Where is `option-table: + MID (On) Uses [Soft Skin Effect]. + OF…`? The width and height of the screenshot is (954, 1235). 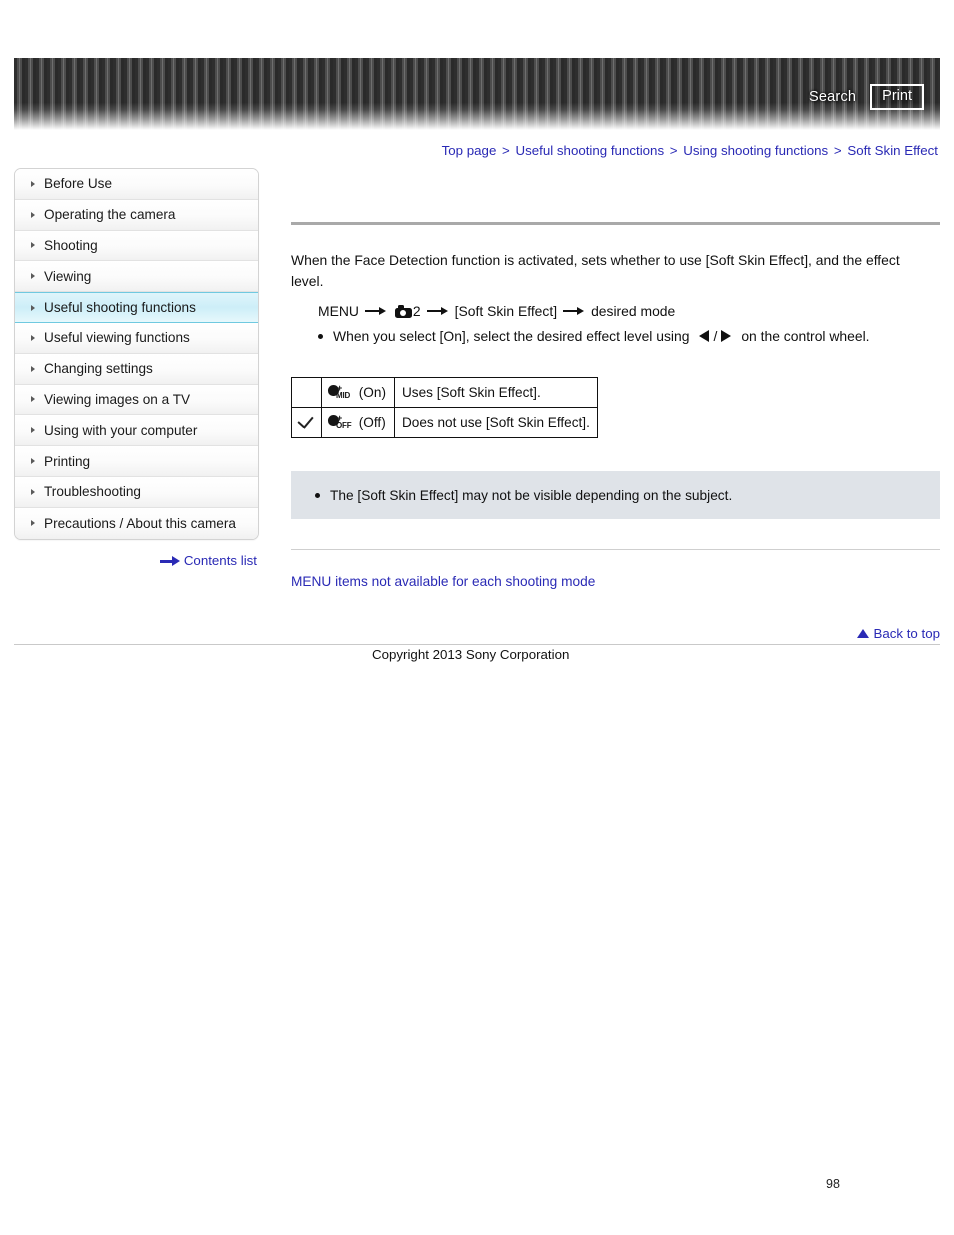
option-table: + MID (On) Uses [Soft Skin Effect]. + OF… is located at coordinates (444, 407).